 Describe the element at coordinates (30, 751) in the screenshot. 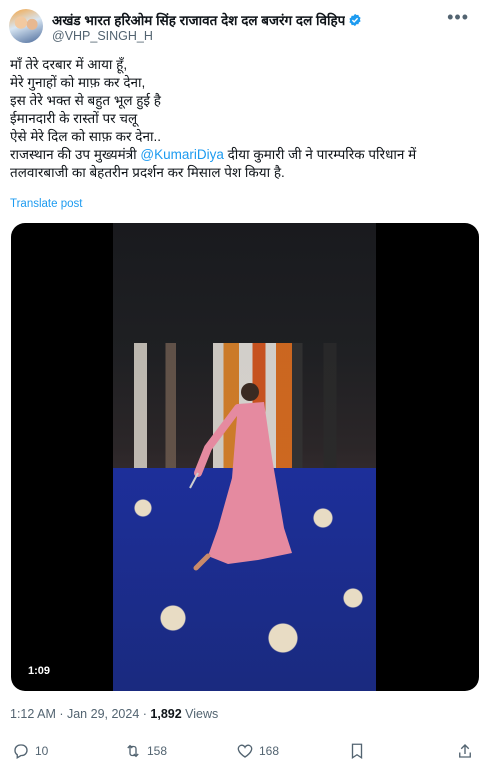

I see `reply-button: 10` at that location.